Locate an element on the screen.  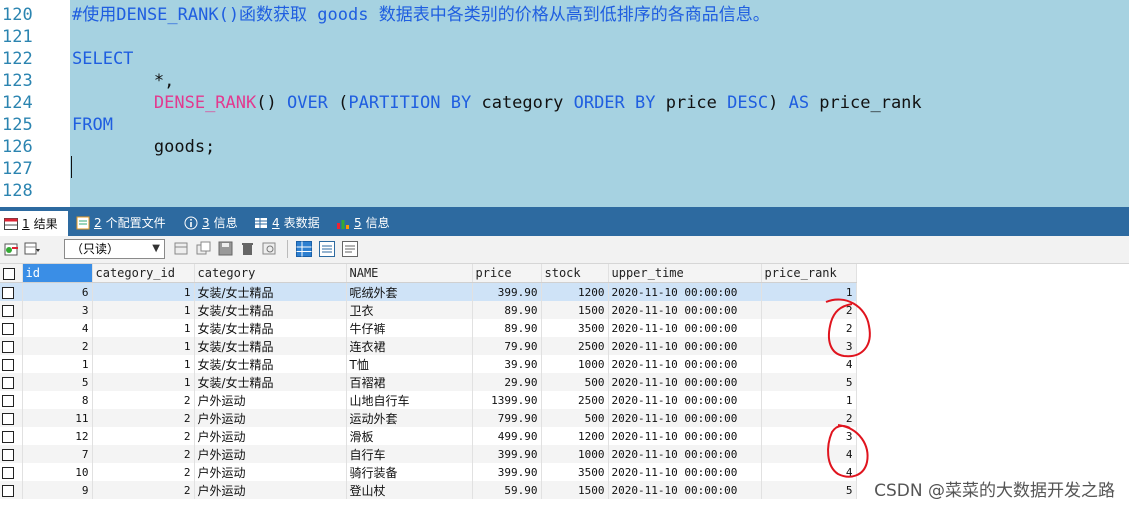
cell-id: 7 is located at coordinates (57, 454).